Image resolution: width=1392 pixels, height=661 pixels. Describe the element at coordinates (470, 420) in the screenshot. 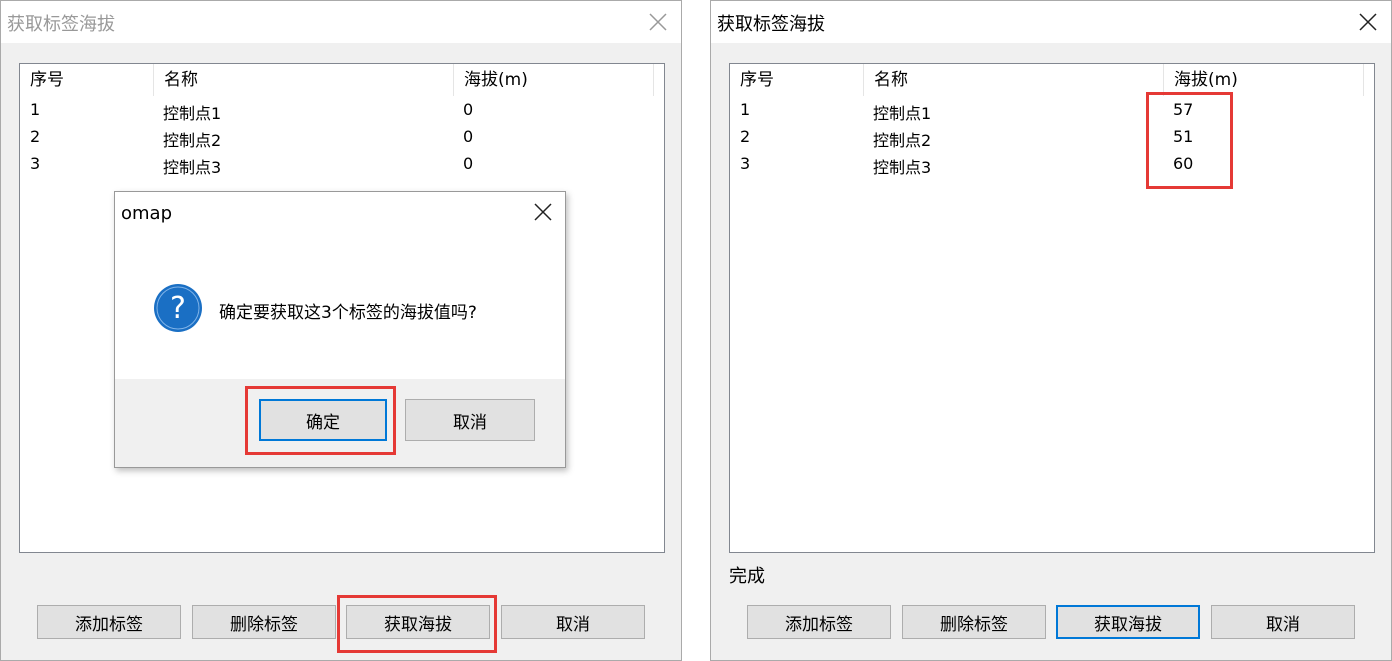

I see `dialog-cancel-button: 取消` at that location.